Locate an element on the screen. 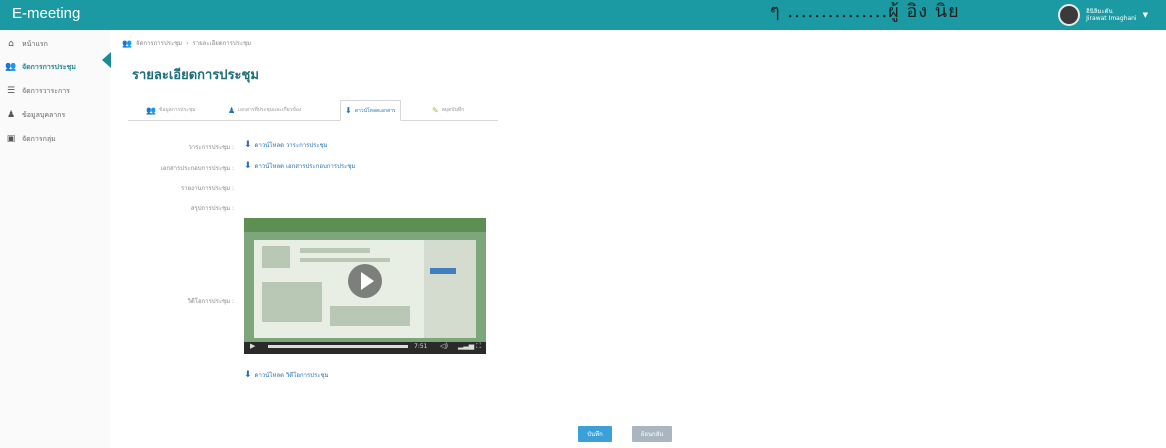  report-label: รายงานการประชุม : is located at coordinates (207, 188).